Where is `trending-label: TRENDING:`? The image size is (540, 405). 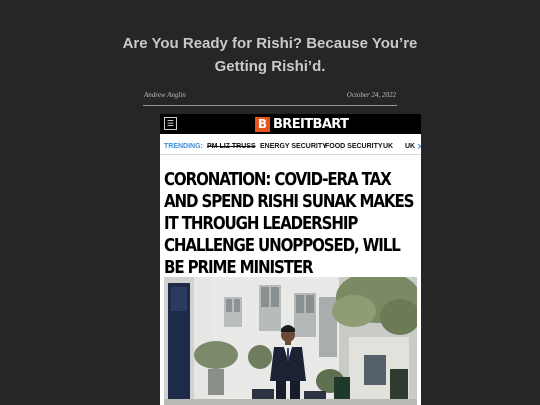 trending-label: TRENDING: is located at coordinates (183, 146).